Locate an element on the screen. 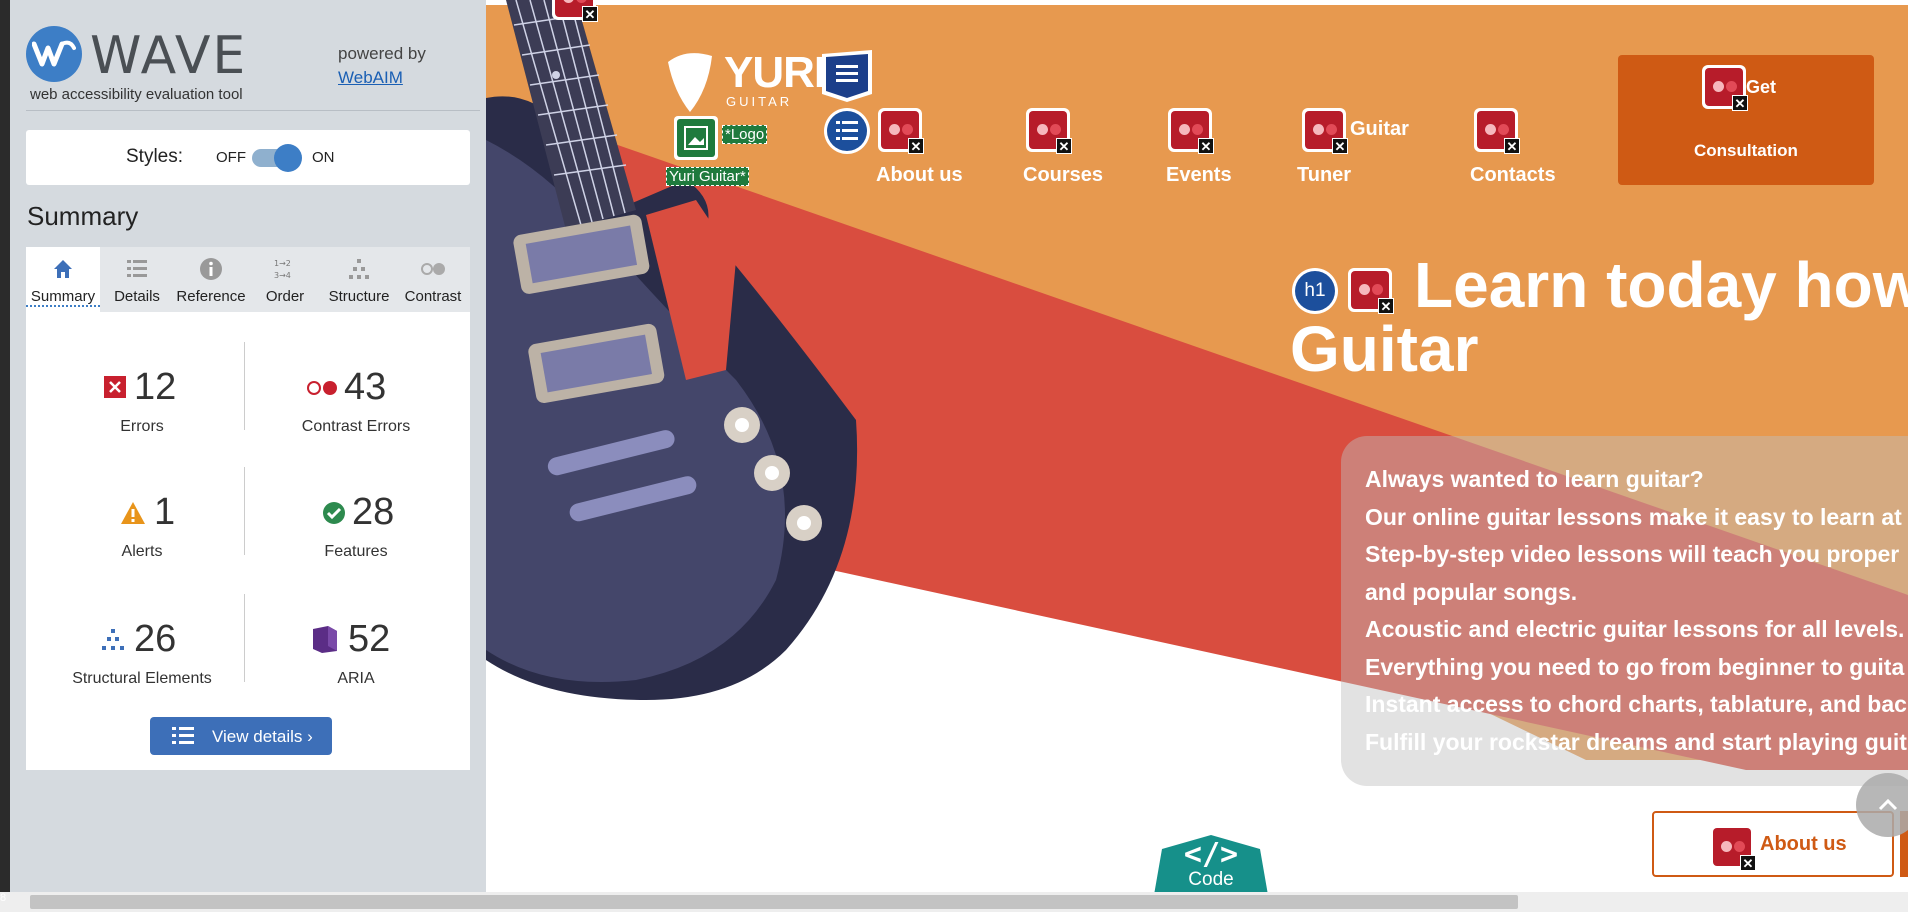 The width and height of the screenshot is (1908, 912). alerts-label: Alerts is located at coordinates (142, 551).